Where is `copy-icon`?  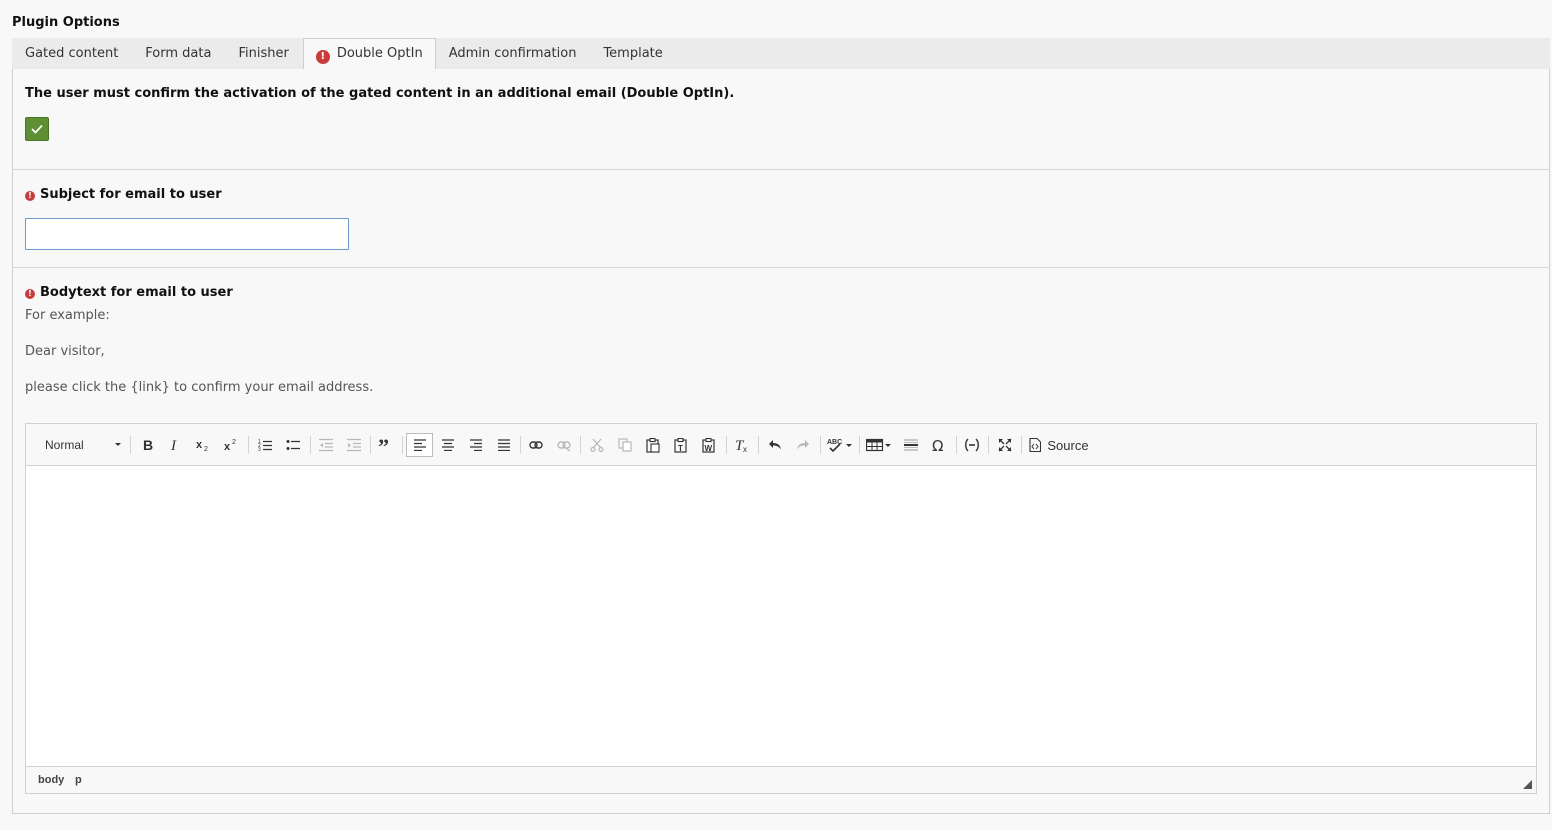 copy-icon is located at coordinates (625, 445).